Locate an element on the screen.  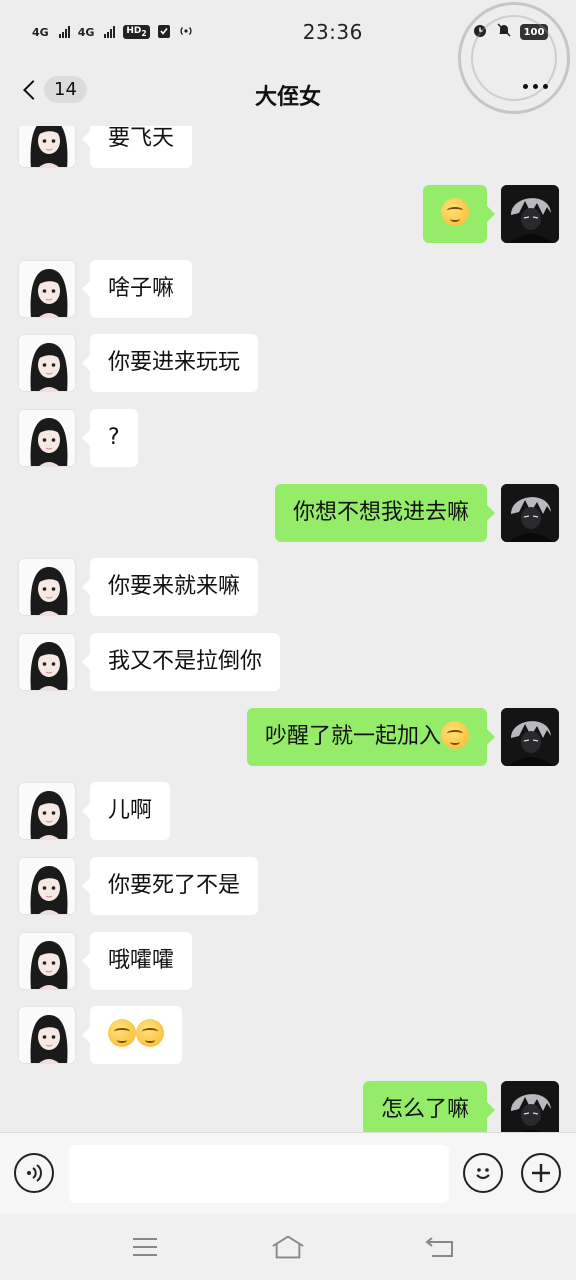
laugh-cry-emoji is located at coordinates (455, 735).